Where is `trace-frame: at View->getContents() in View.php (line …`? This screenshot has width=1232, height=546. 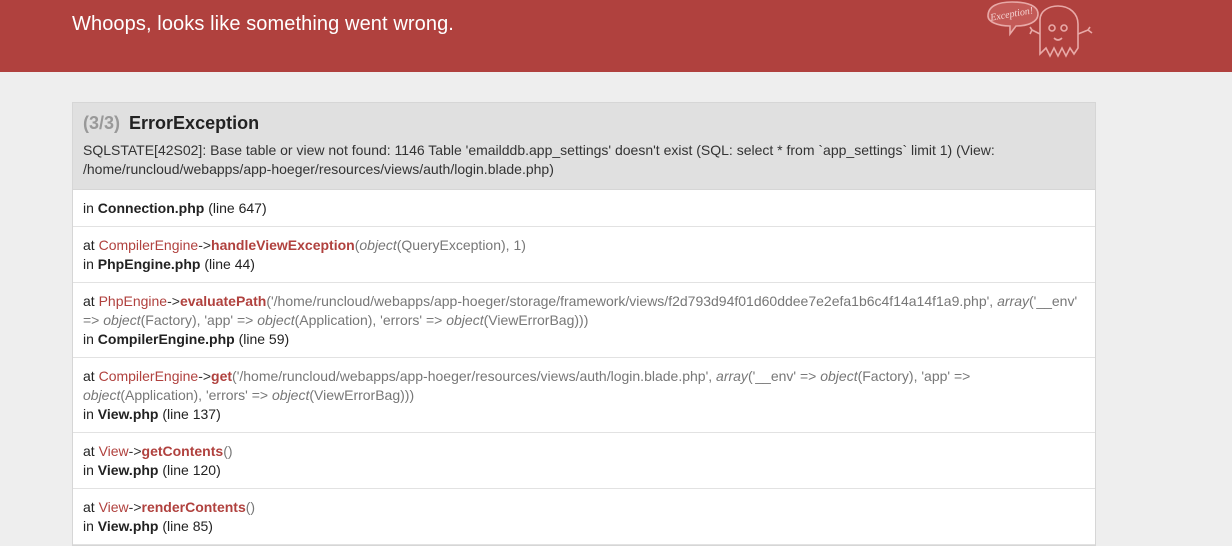
trace-frame: at View->getContents() in View.php (line … is located at coordinates (584, 461).